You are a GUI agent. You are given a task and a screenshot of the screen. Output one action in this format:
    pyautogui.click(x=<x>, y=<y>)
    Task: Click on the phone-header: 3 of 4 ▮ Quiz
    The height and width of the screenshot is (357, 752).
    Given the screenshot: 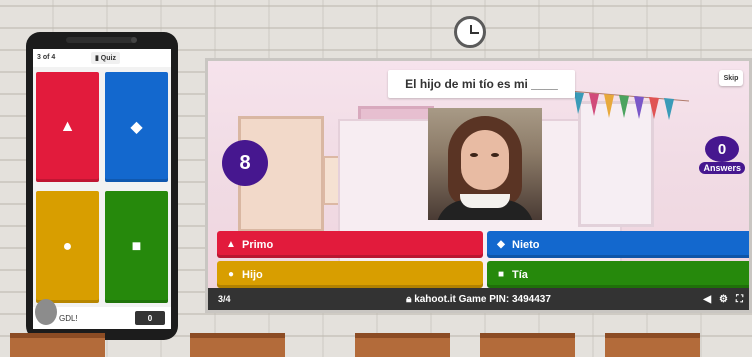 What is the action you would take?
    pyautogui.click(x=102, y=58)
    